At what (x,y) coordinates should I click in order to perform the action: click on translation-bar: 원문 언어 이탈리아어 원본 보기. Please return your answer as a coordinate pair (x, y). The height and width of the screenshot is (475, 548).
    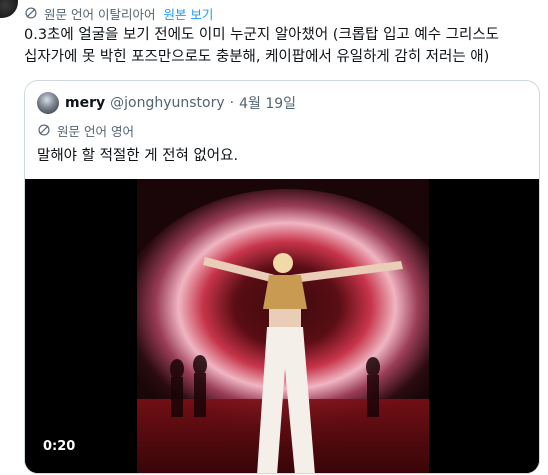
    Looking at the image, I should click on (118, 13).